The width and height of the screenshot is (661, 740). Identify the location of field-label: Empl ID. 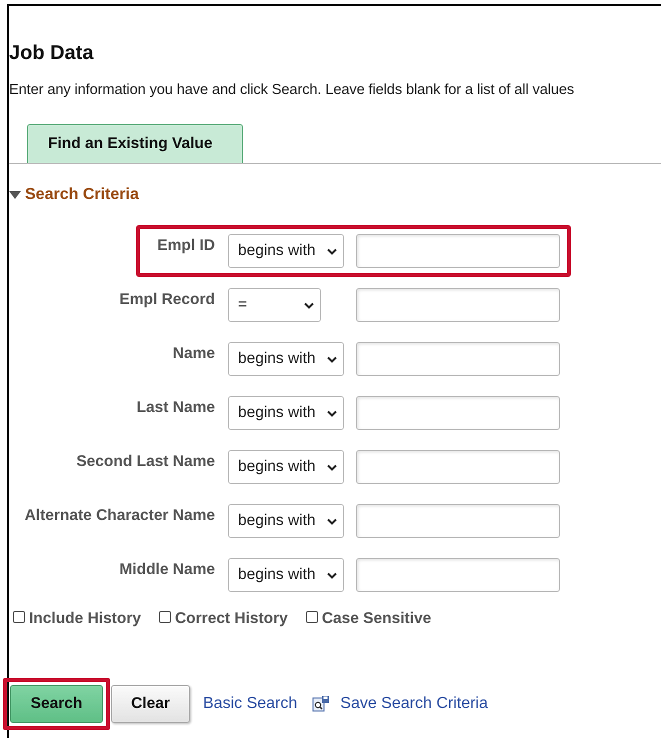
(185, 246).